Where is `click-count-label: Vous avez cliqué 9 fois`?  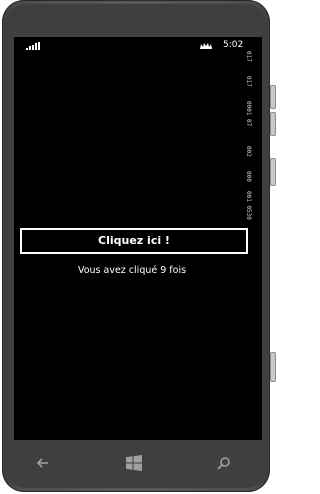 click-count-label: Vous avez cliqué 9 fois is located at coordinates (132, 270).